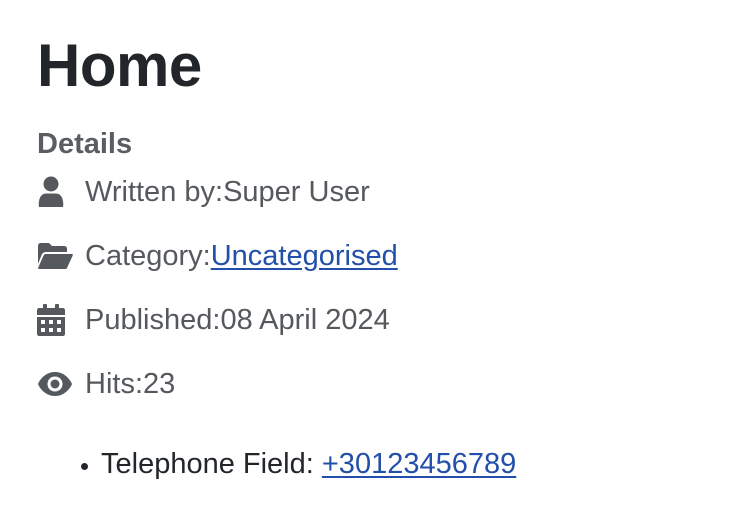  Describe the element at coordinates (296, 191) in the screenshot. I see `author-name: Super User` at that location.